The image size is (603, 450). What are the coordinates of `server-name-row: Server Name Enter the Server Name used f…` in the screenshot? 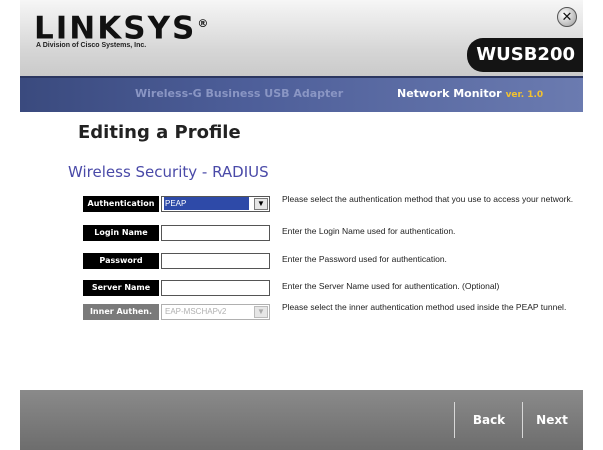 It's located at (333, 290).